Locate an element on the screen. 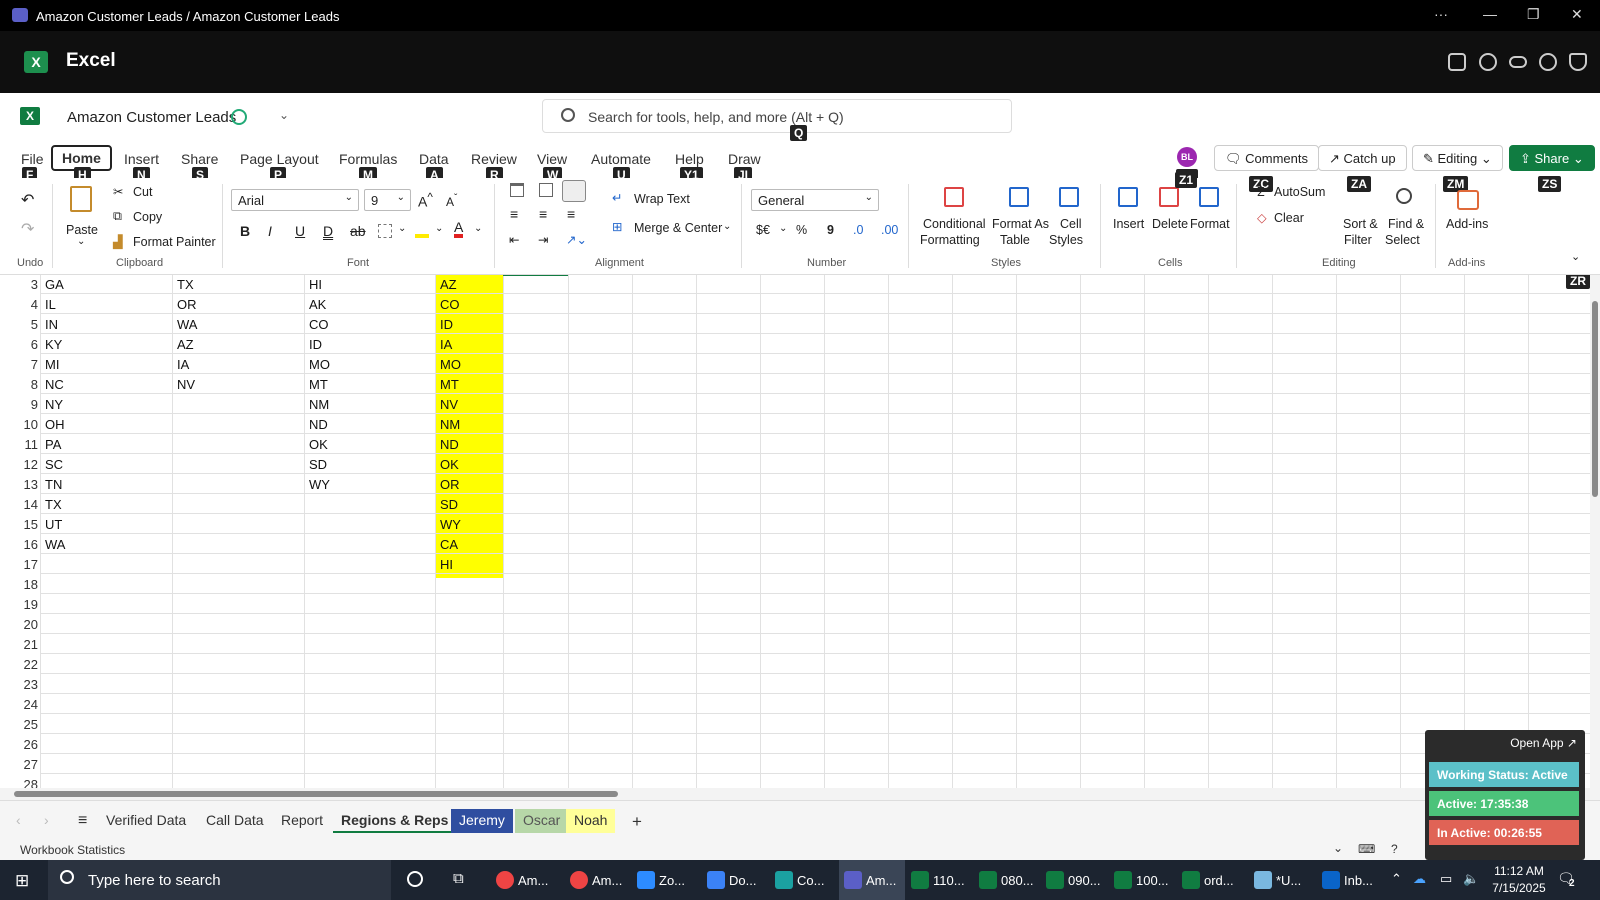 The image size is (1600, 900). tab-review: Review is located at coordinates (494, 159).